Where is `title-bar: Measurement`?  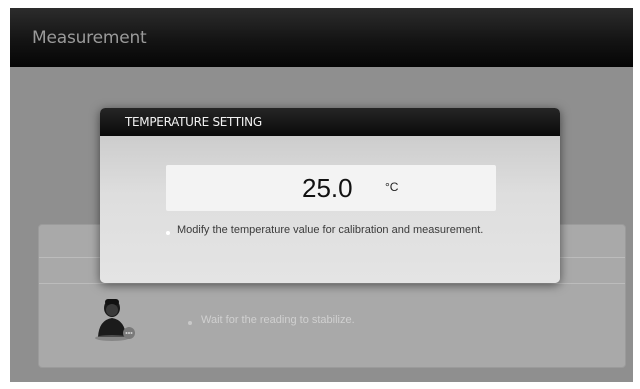 title-bar: Measurement is located at coordinates (321, 37).